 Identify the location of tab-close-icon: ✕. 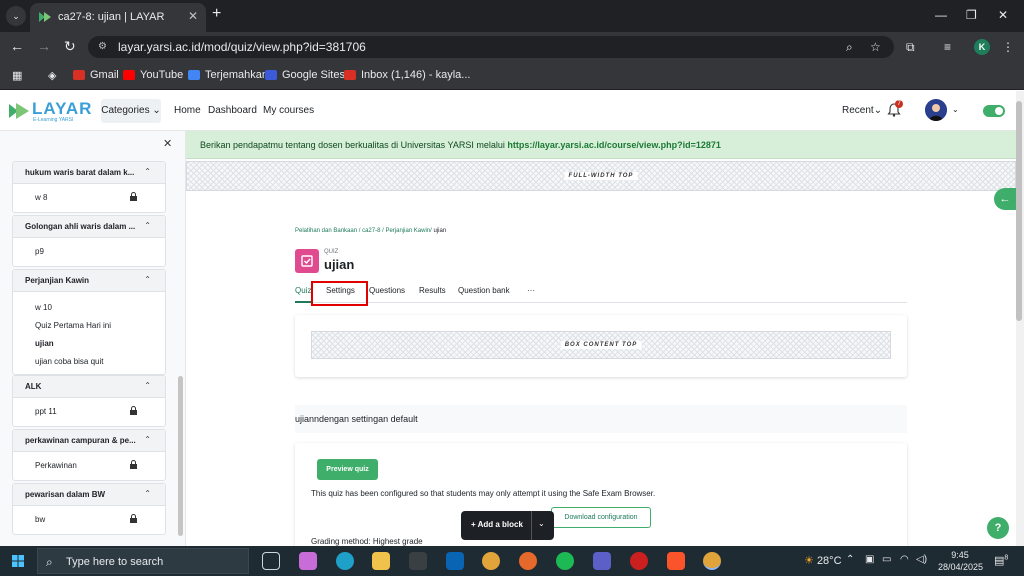
(193, 16).